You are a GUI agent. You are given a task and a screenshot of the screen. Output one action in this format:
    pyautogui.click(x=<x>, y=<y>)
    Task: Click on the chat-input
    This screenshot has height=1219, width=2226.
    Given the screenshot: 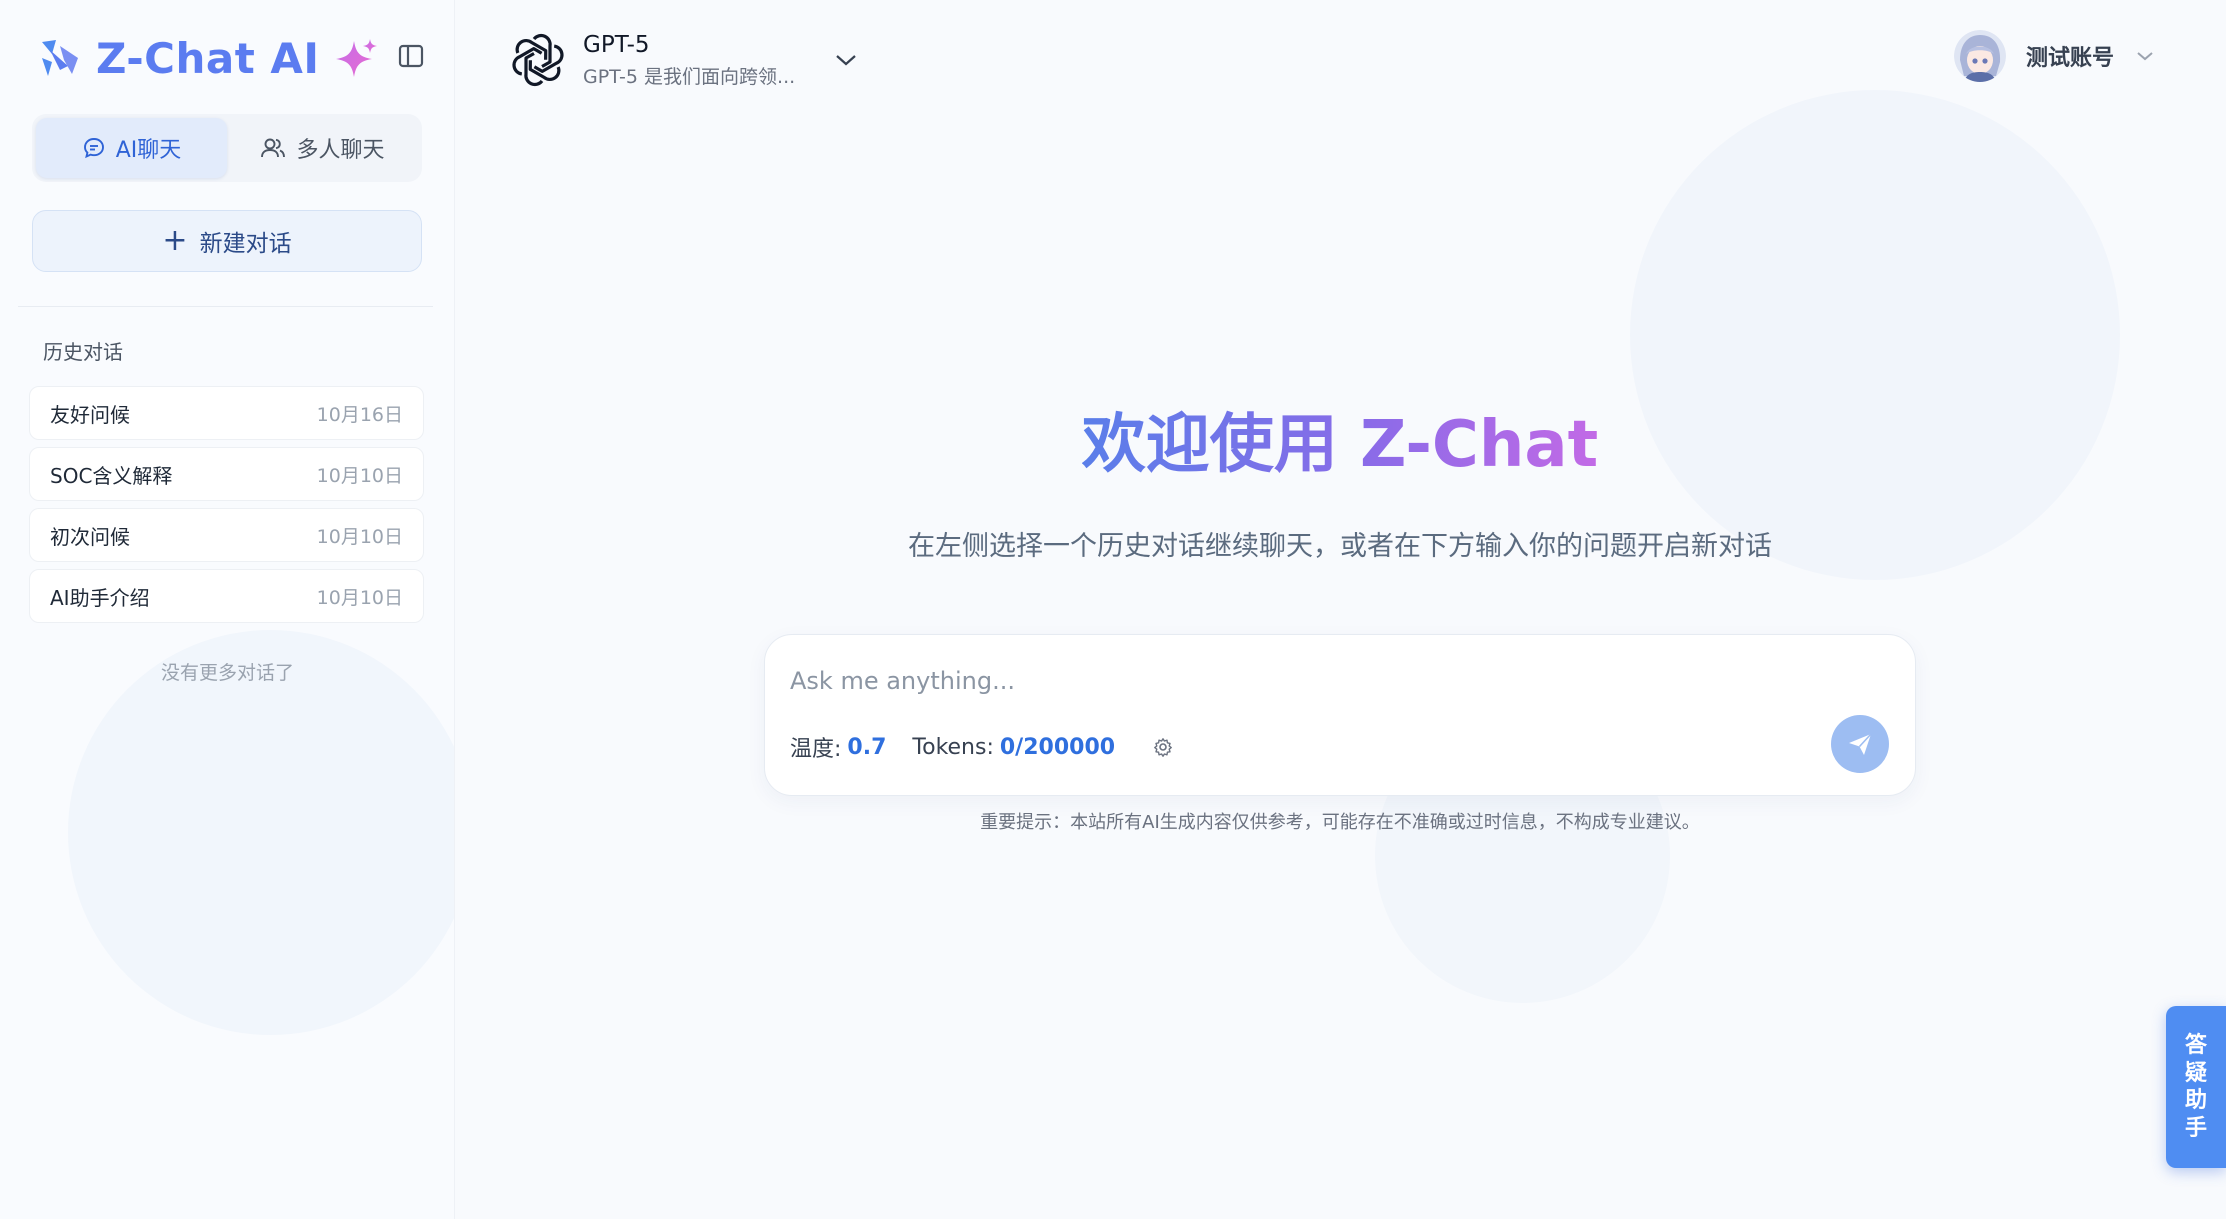 What is the action you would take?
    pyautogui.click(x=1290, y=681)
    